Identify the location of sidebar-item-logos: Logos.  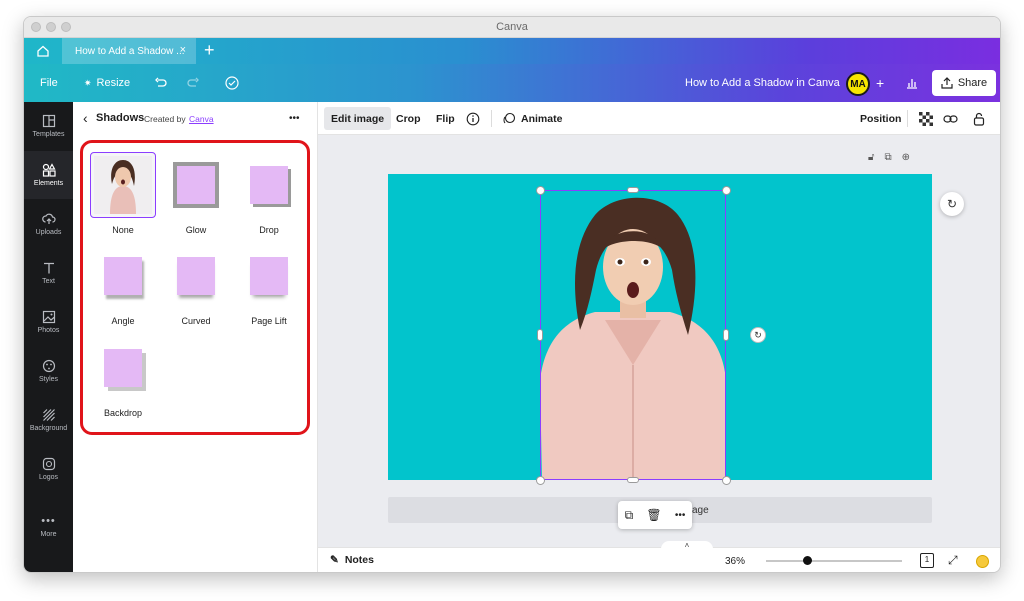
(48, 469).